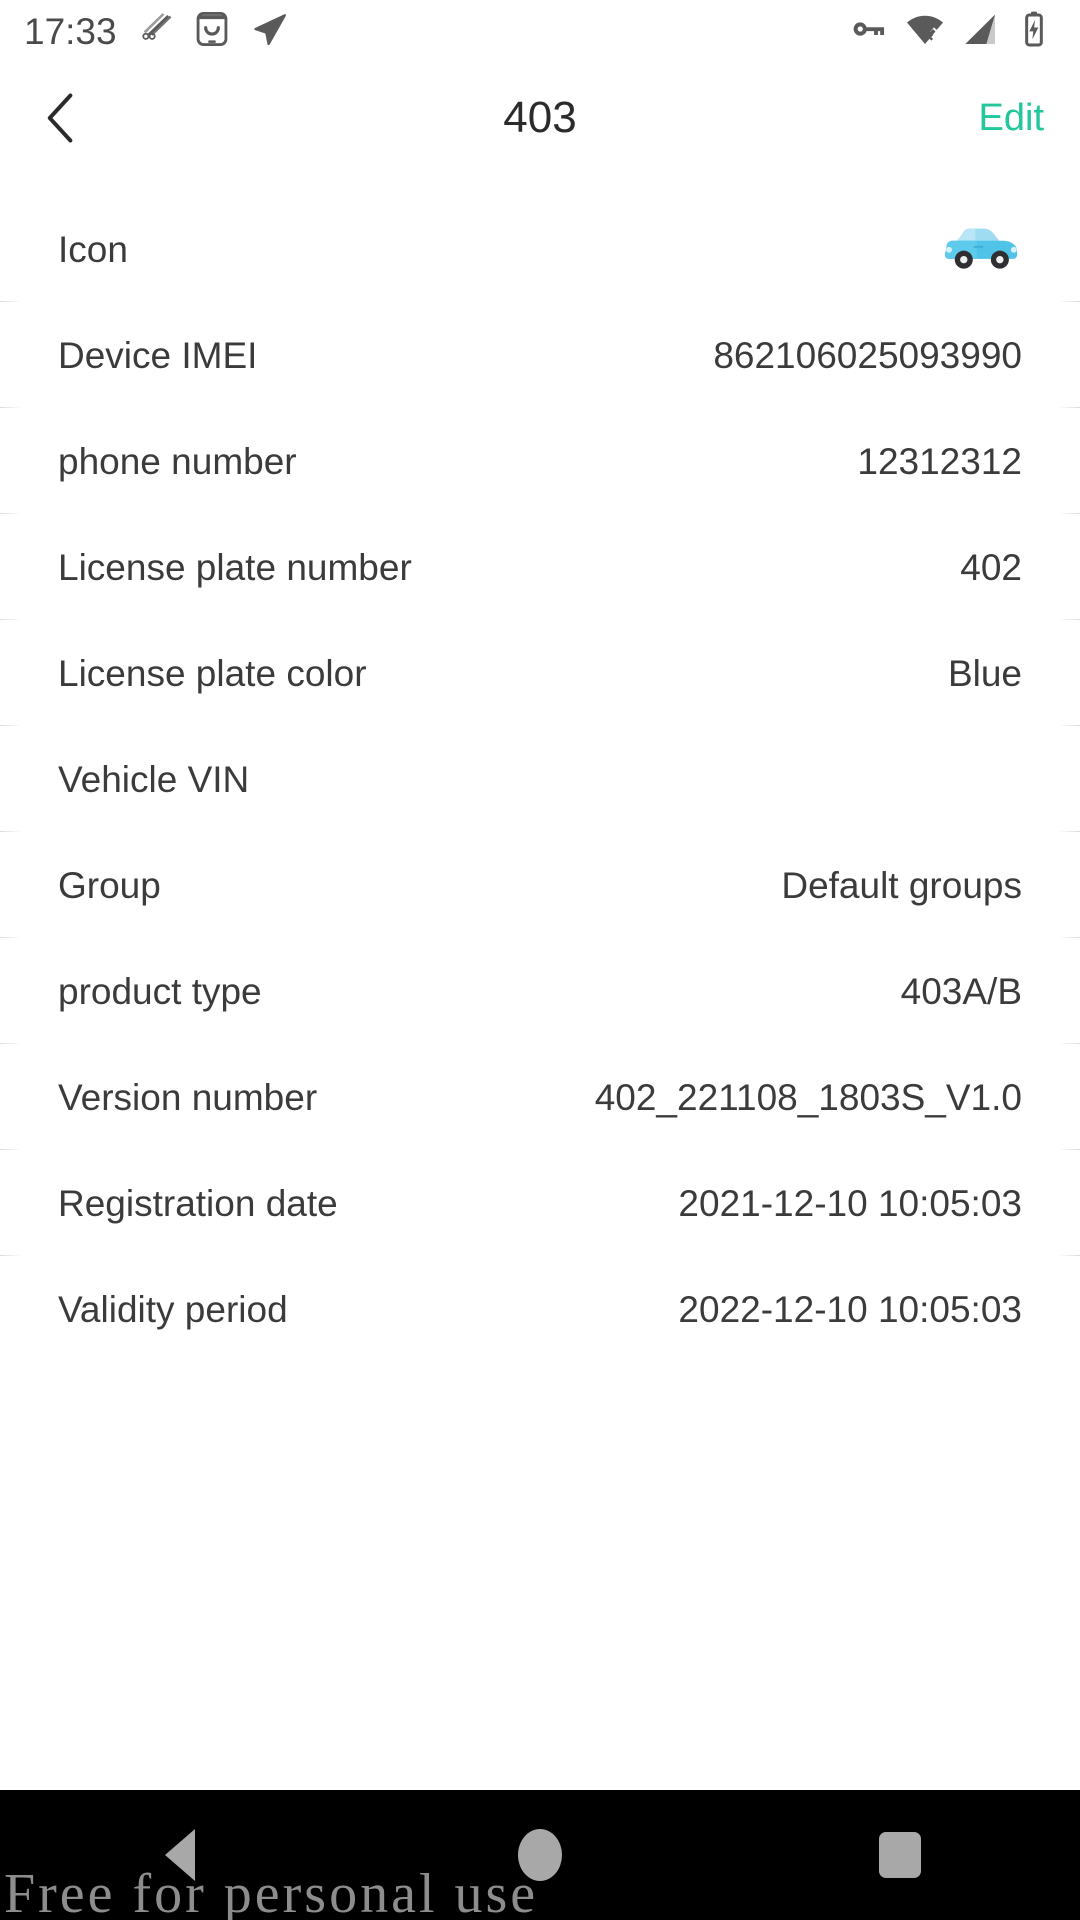  What do you see at coordinates (540, 249) in the screenshot?
I see `table-row: Icon` at bounding box center [540, 249].